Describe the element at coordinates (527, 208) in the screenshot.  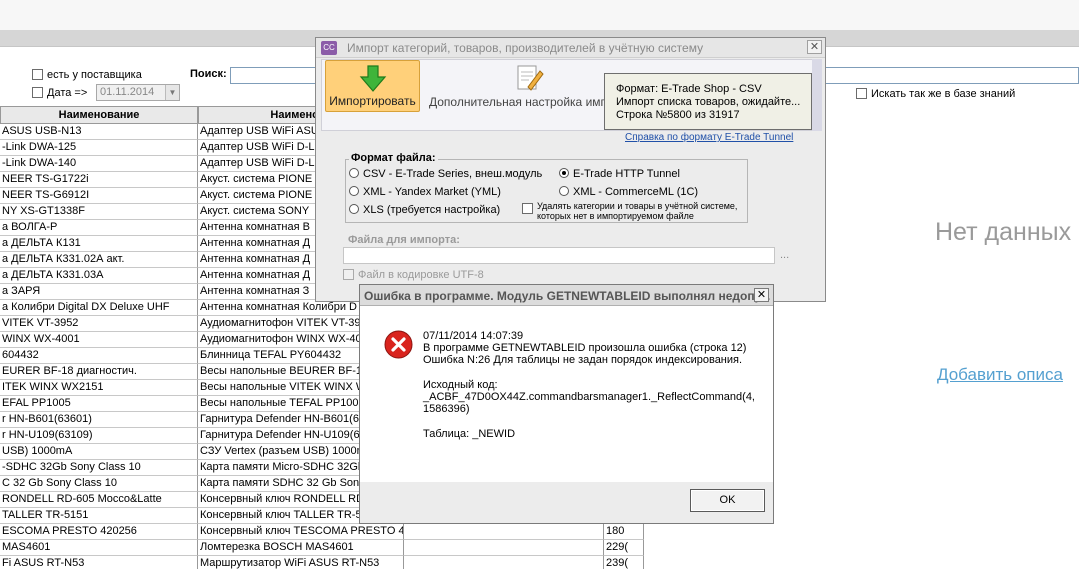
I see `delete-missing-checkbox` at that location.